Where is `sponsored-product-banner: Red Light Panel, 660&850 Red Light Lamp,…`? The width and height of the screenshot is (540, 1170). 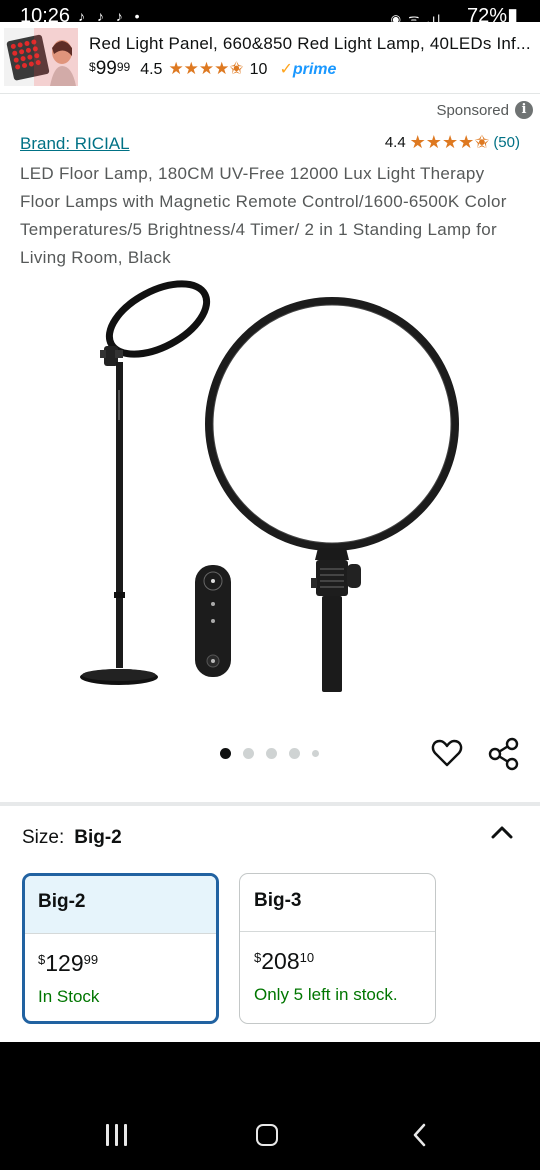
sponsored-product-banner: Red Light Panel, 660&850 Red Light Lamp,… is located at coordinates (270, 58).